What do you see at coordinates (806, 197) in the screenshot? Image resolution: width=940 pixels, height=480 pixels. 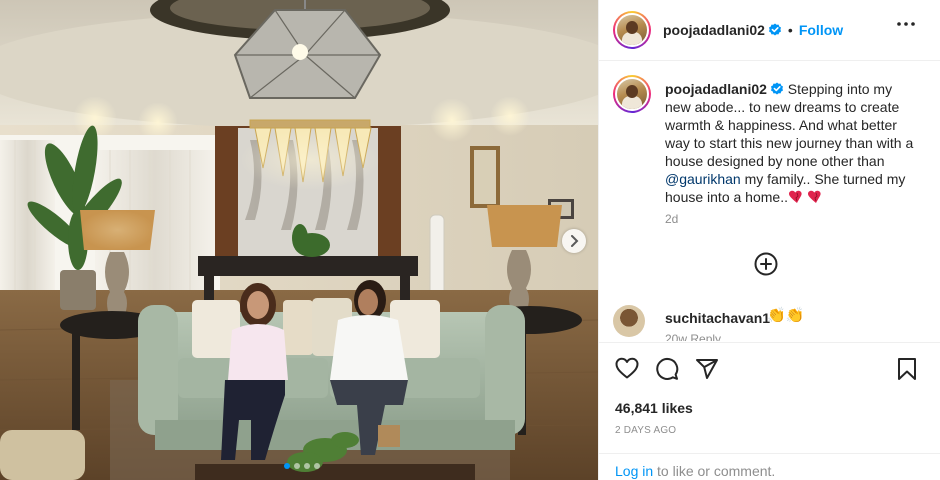 I see `heart-emojis` at bounding box center [806, 197].